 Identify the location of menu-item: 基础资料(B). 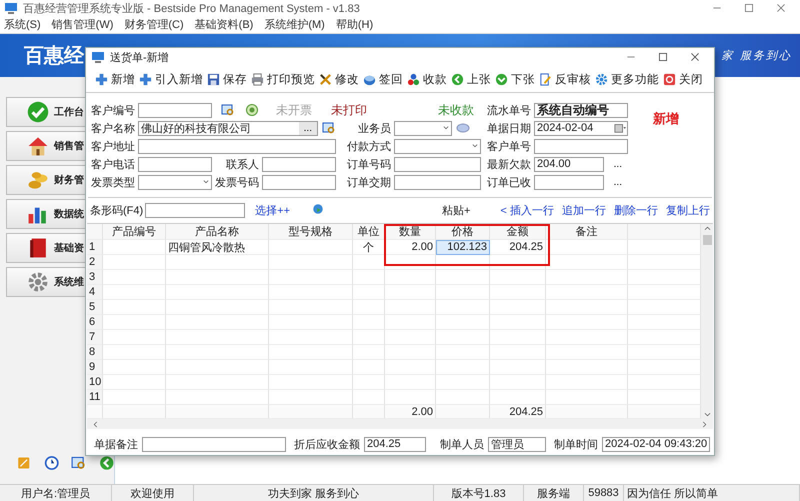
(224, 24).